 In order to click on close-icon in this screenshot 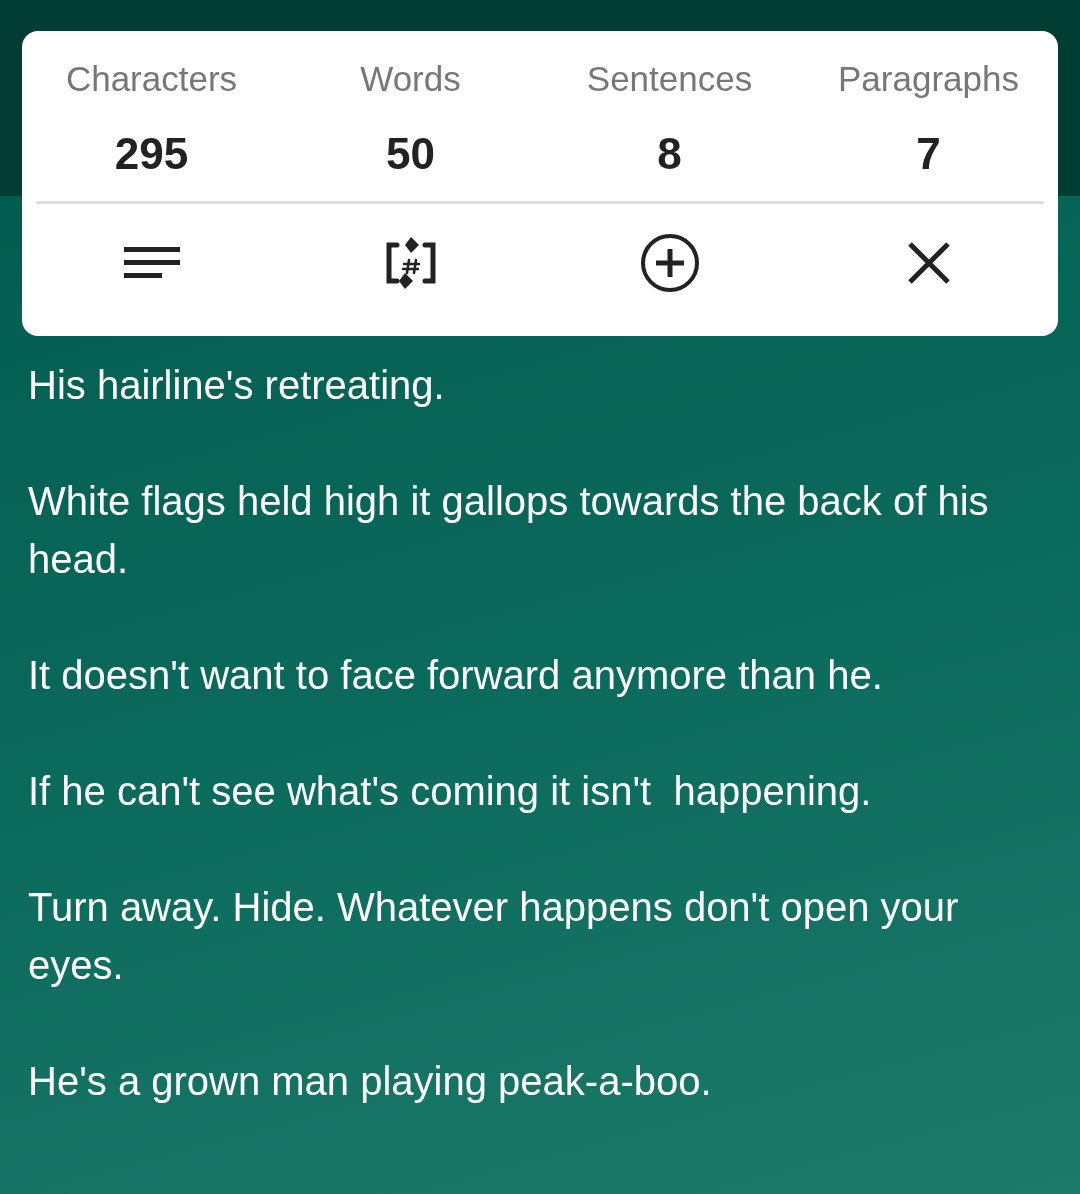, I will do `click(928, 263)`.